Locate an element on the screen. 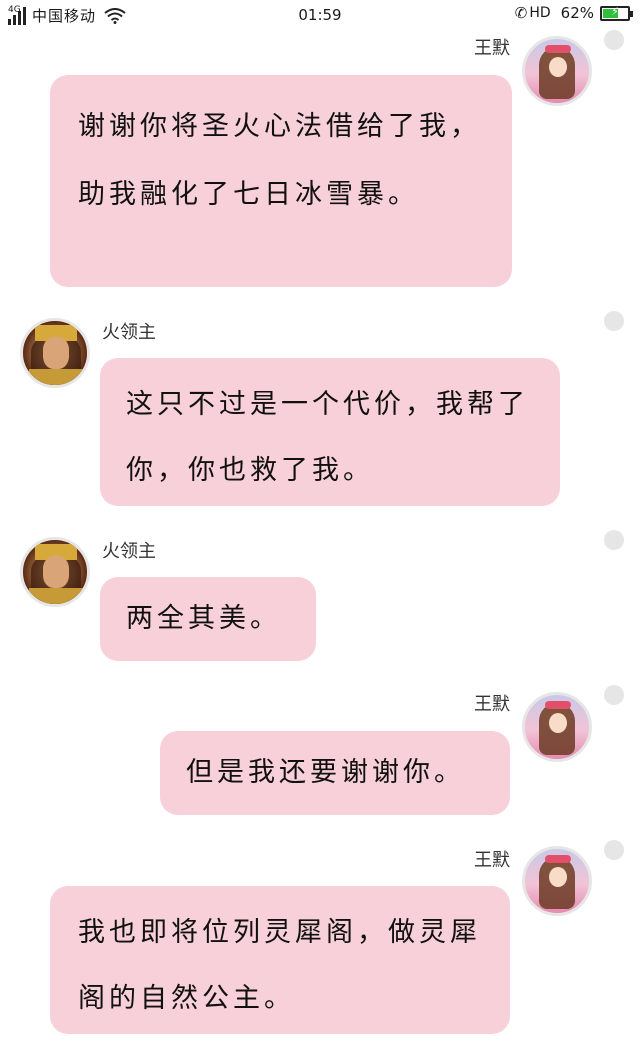 The image size is (640, 1058). hd-label: HD is located at coordinates (540, 13).